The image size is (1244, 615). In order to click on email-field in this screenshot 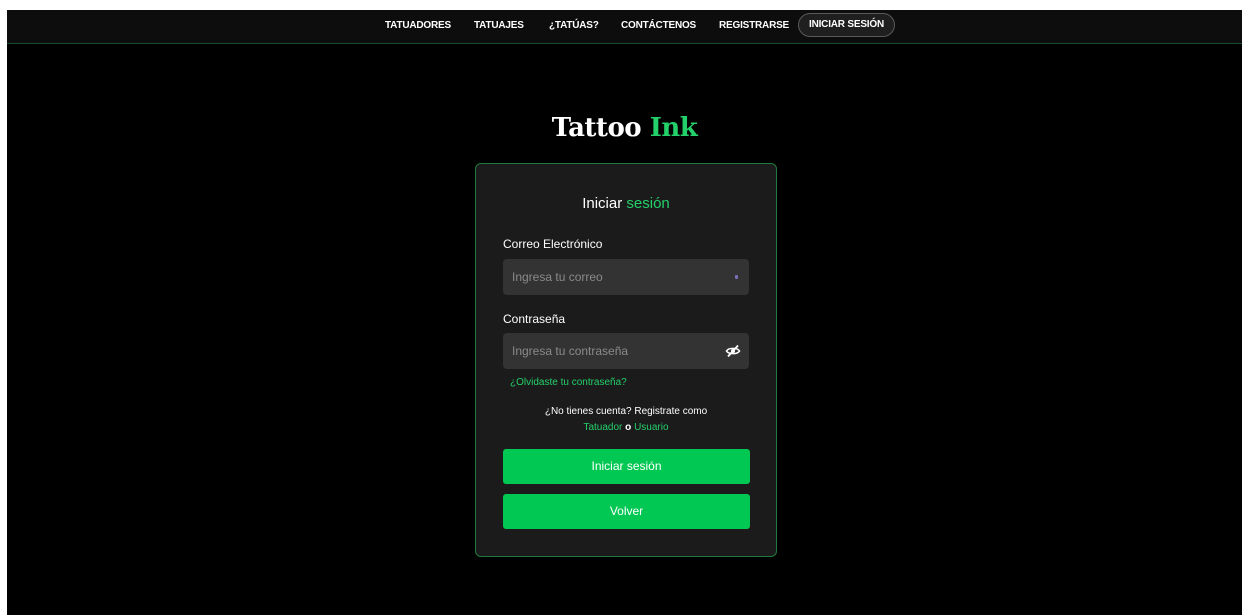, I will do `click(626, 277)`.